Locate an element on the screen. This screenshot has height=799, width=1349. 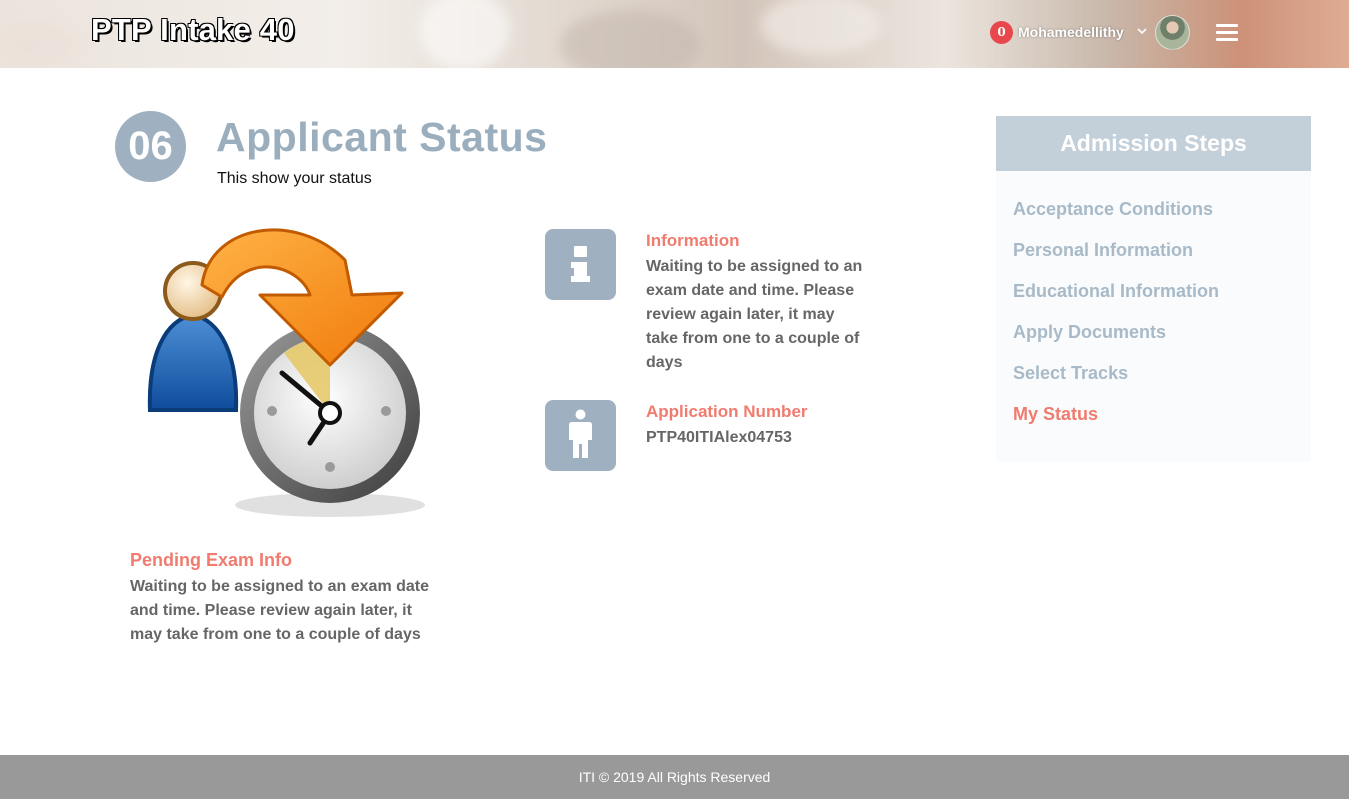
step-educational-information: Educational Information is located at coordinates (1116, 291).